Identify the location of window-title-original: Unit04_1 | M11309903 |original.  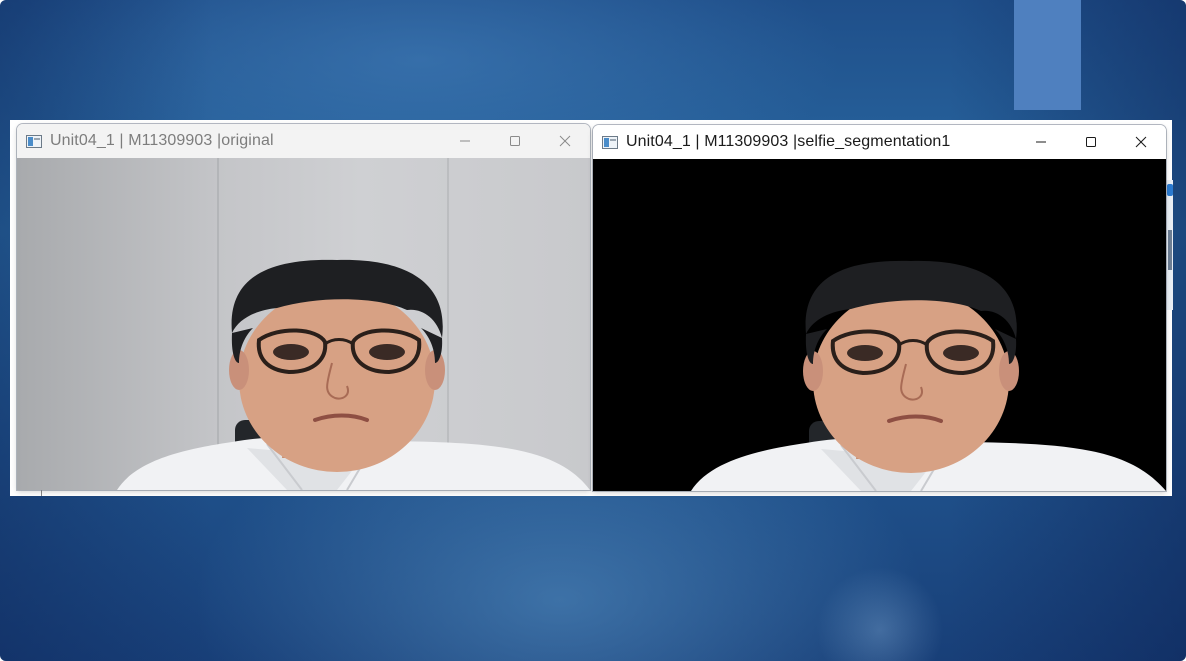
(162, 140).